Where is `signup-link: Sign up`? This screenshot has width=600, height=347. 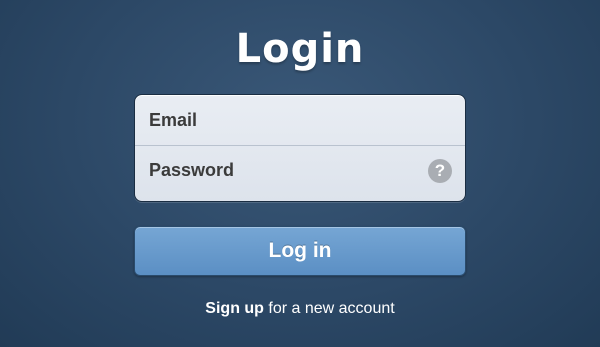
signup-link: Sign up is located at coordinates (234, 308).